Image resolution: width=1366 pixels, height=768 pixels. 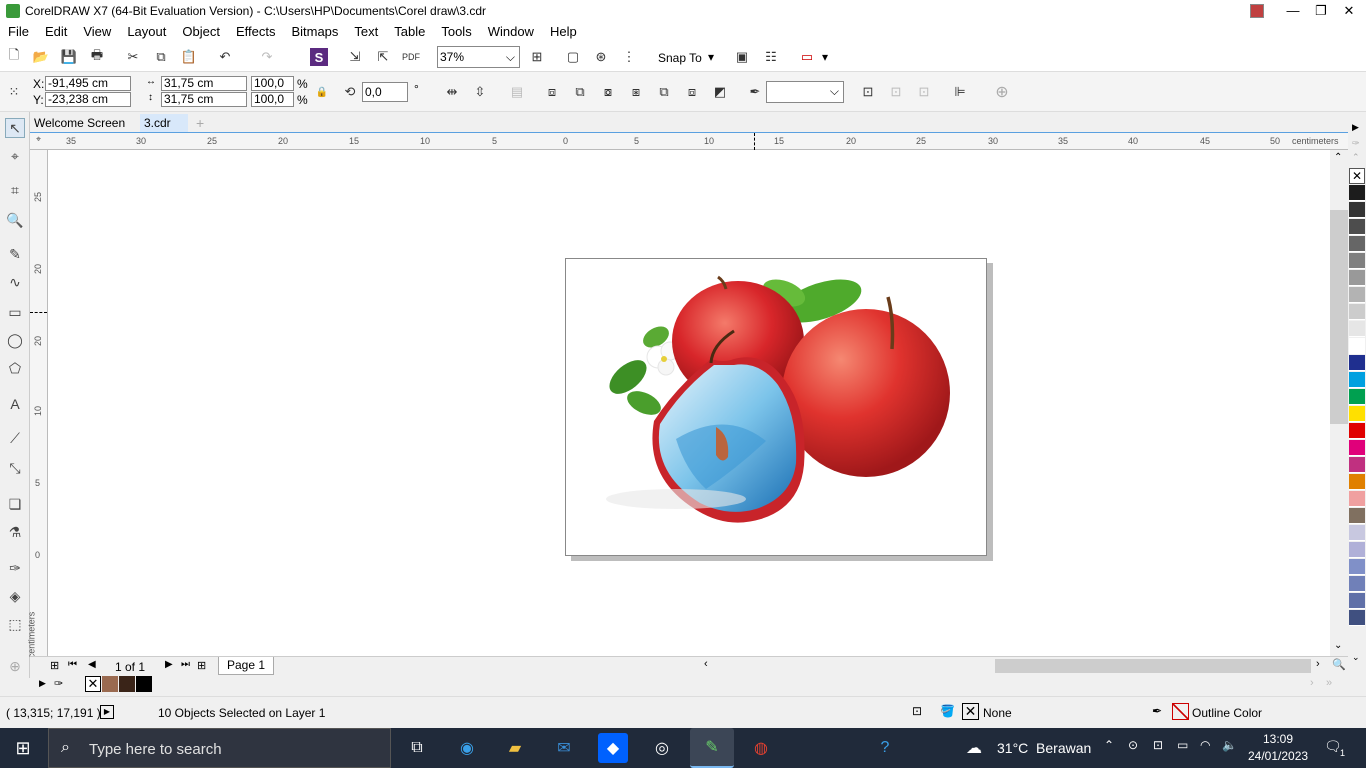 What do you see at coordinates (807, 57) in the screenshot?
I see `application-launcher-icon: ▭` at bounding box center [807, 57].